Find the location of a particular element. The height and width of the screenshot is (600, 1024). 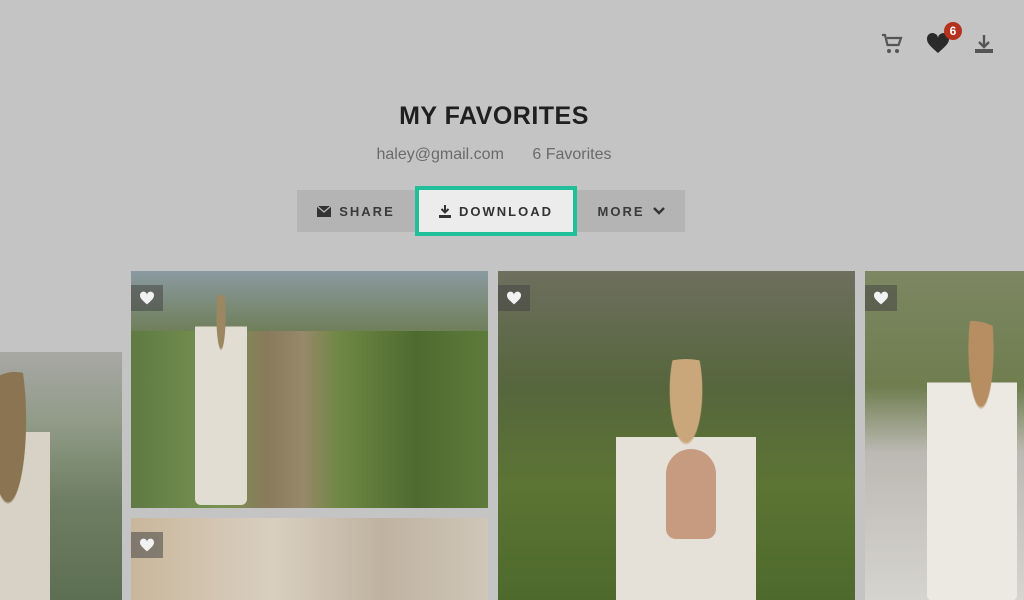

page-meta: haley@gmail.com 6 Favorites is located at coordinates (494, 155).